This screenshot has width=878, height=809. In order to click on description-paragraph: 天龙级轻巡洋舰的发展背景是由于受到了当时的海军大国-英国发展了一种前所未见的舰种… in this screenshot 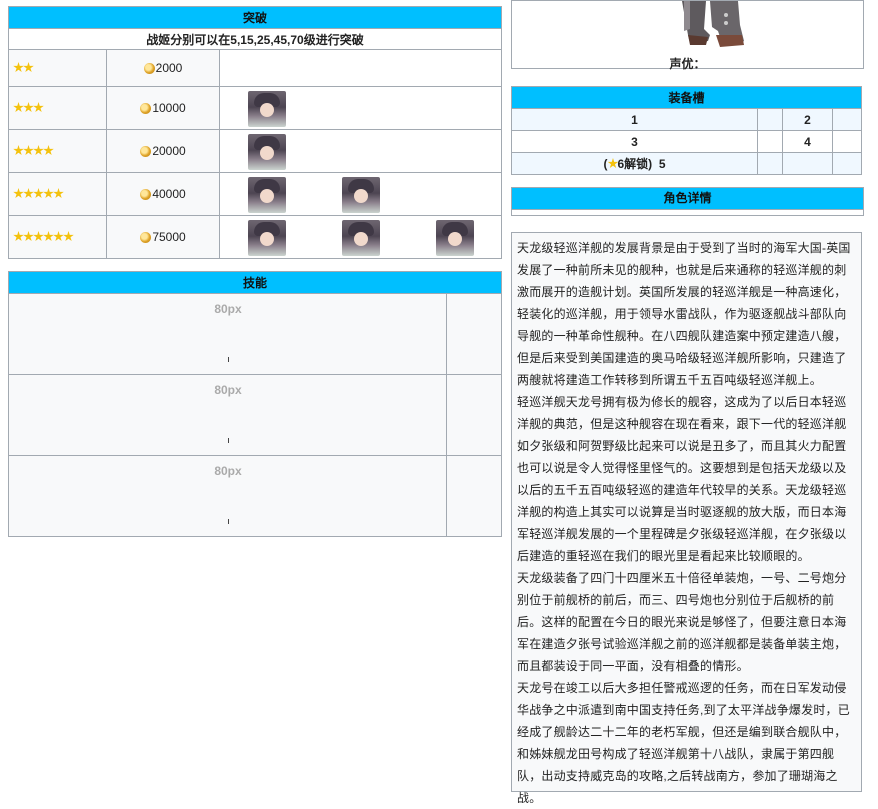, I will do `click(684, 314)`.